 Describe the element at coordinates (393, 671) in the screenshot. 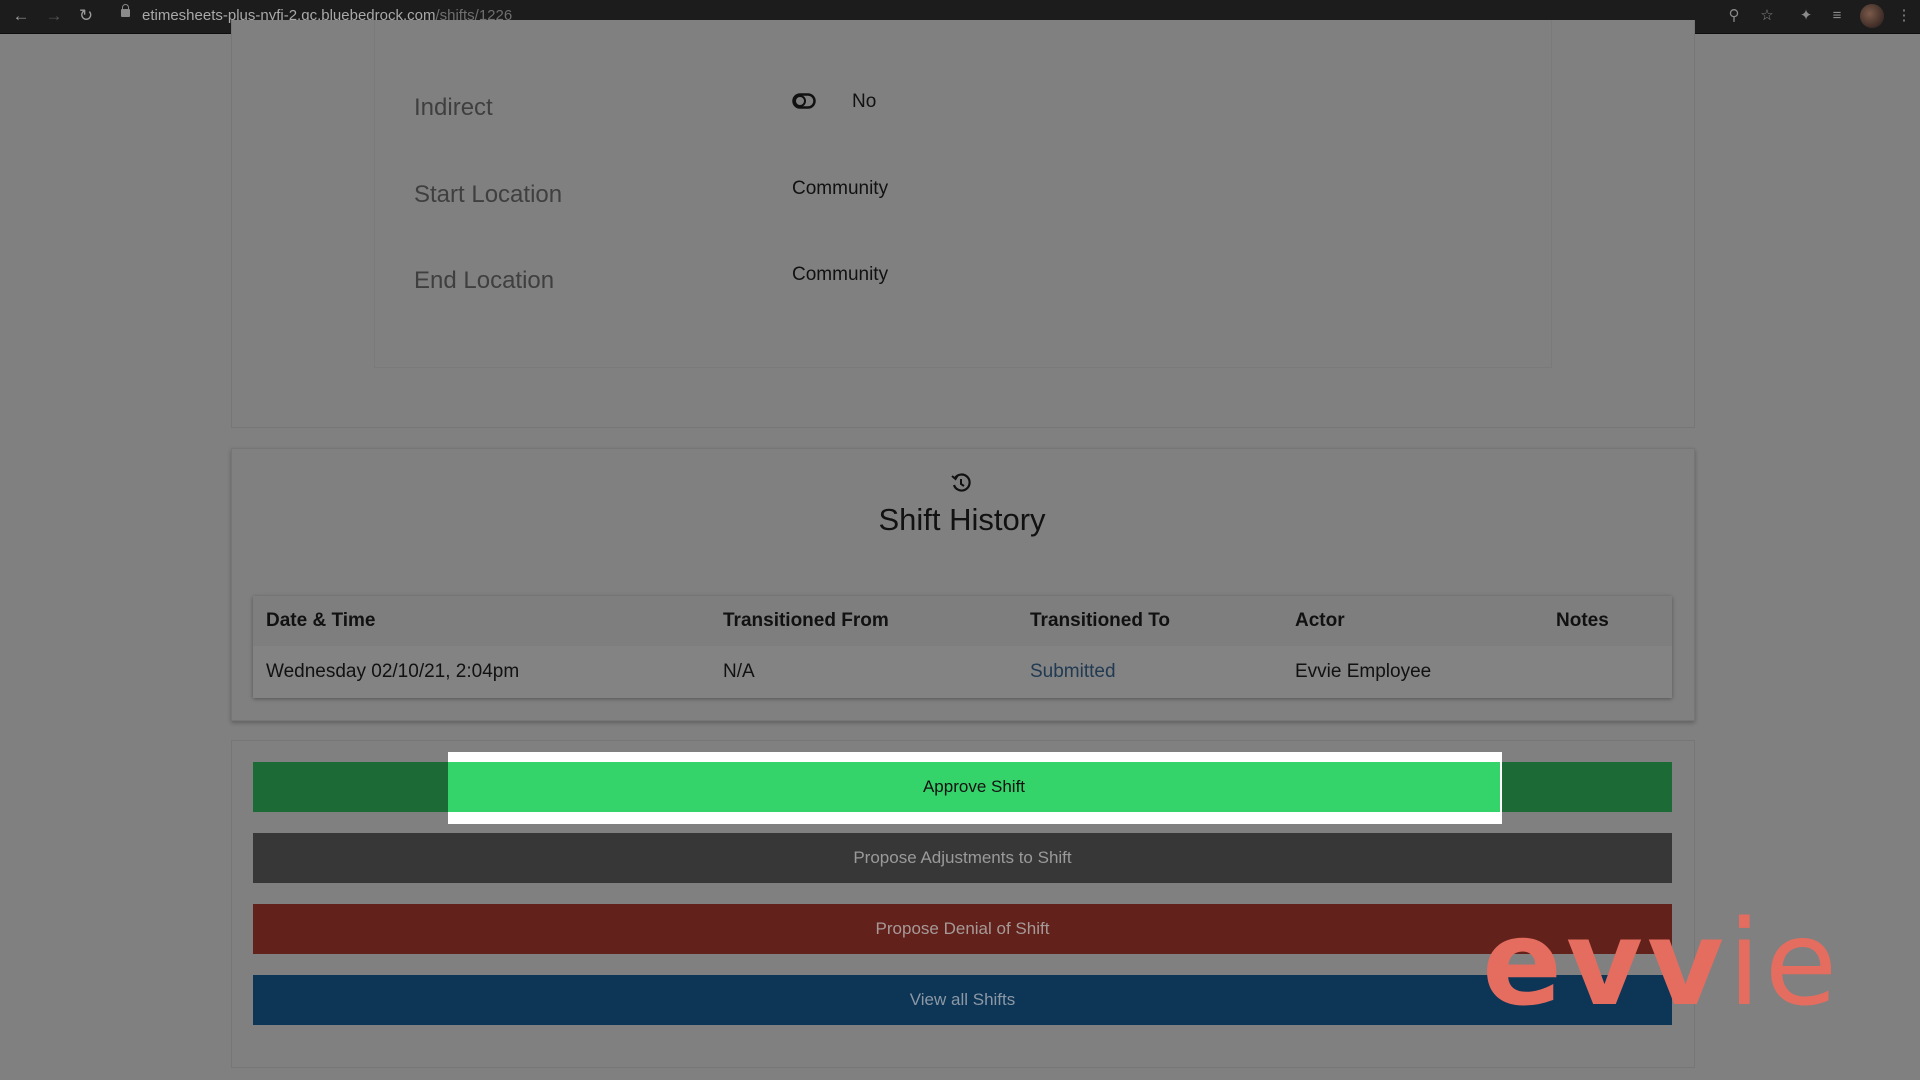

I see `cell-date-time: Wednesday 02/10/21, 2:04pm` at that location.